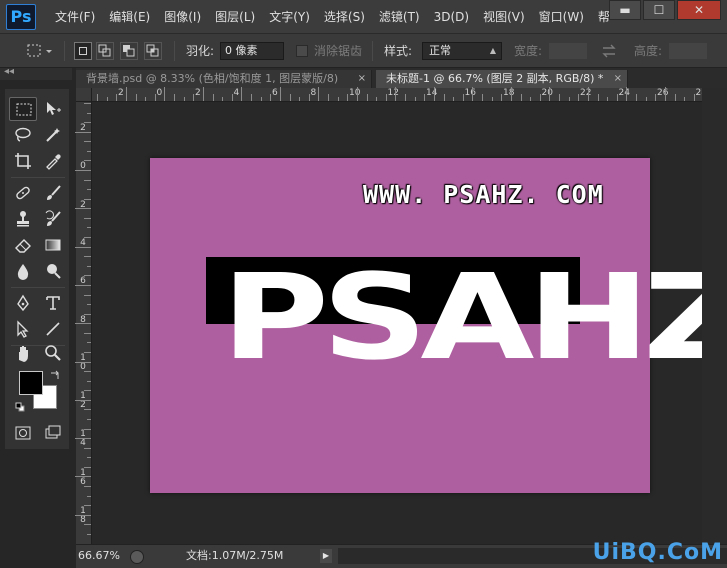 This screenshot has height=568, width=727. What do you see at coordinates (502, 79) in the screenshot?
I see `tab-untitled-1: 未标题-1 @ 66.7% (图层 2 副本, RGB/8) * ×` at bounding box center [502, 79].